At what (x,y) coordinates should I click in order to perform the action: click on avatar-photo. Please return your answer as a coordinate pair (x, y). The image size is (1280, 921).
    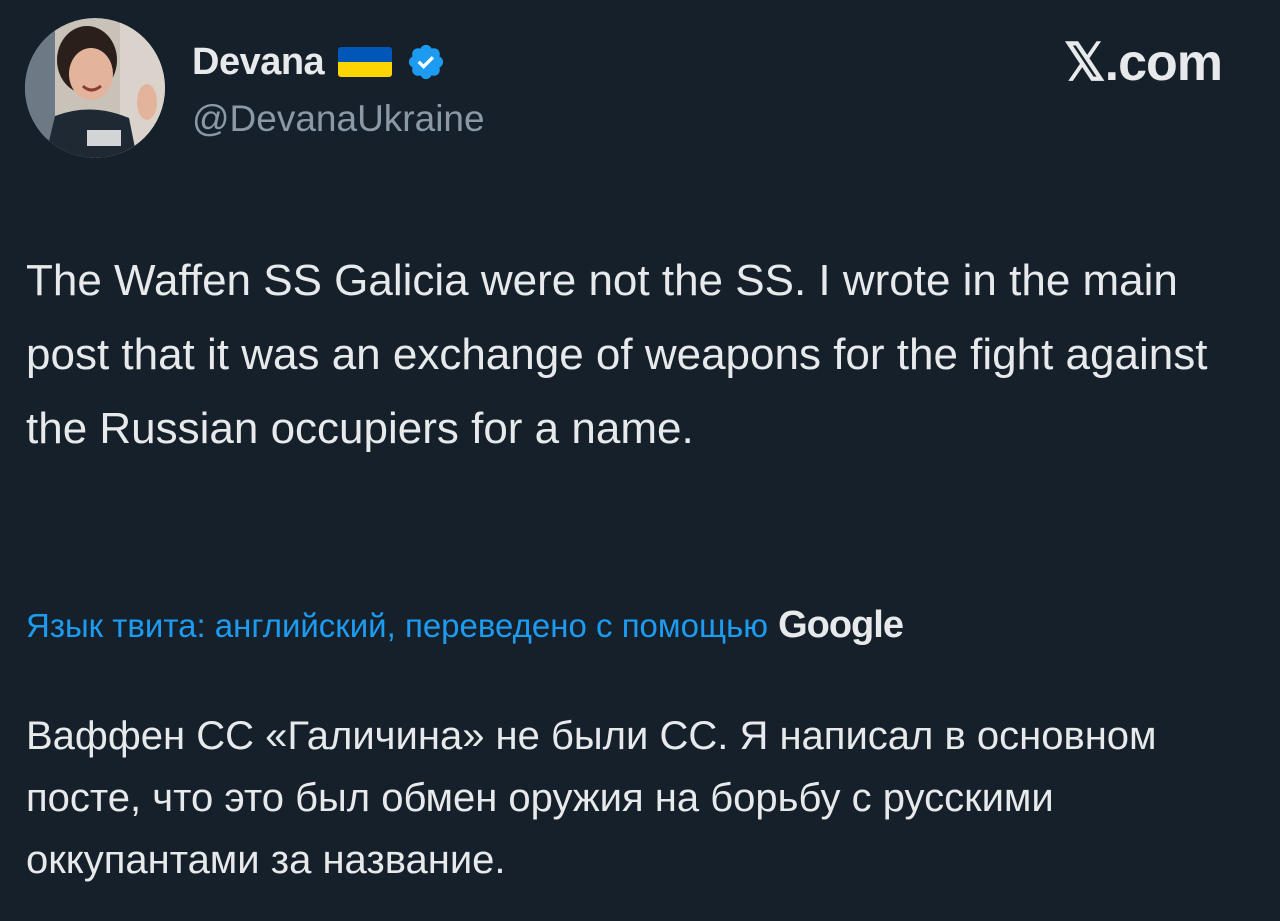
    Looking at the image, I should click on (95, 88).